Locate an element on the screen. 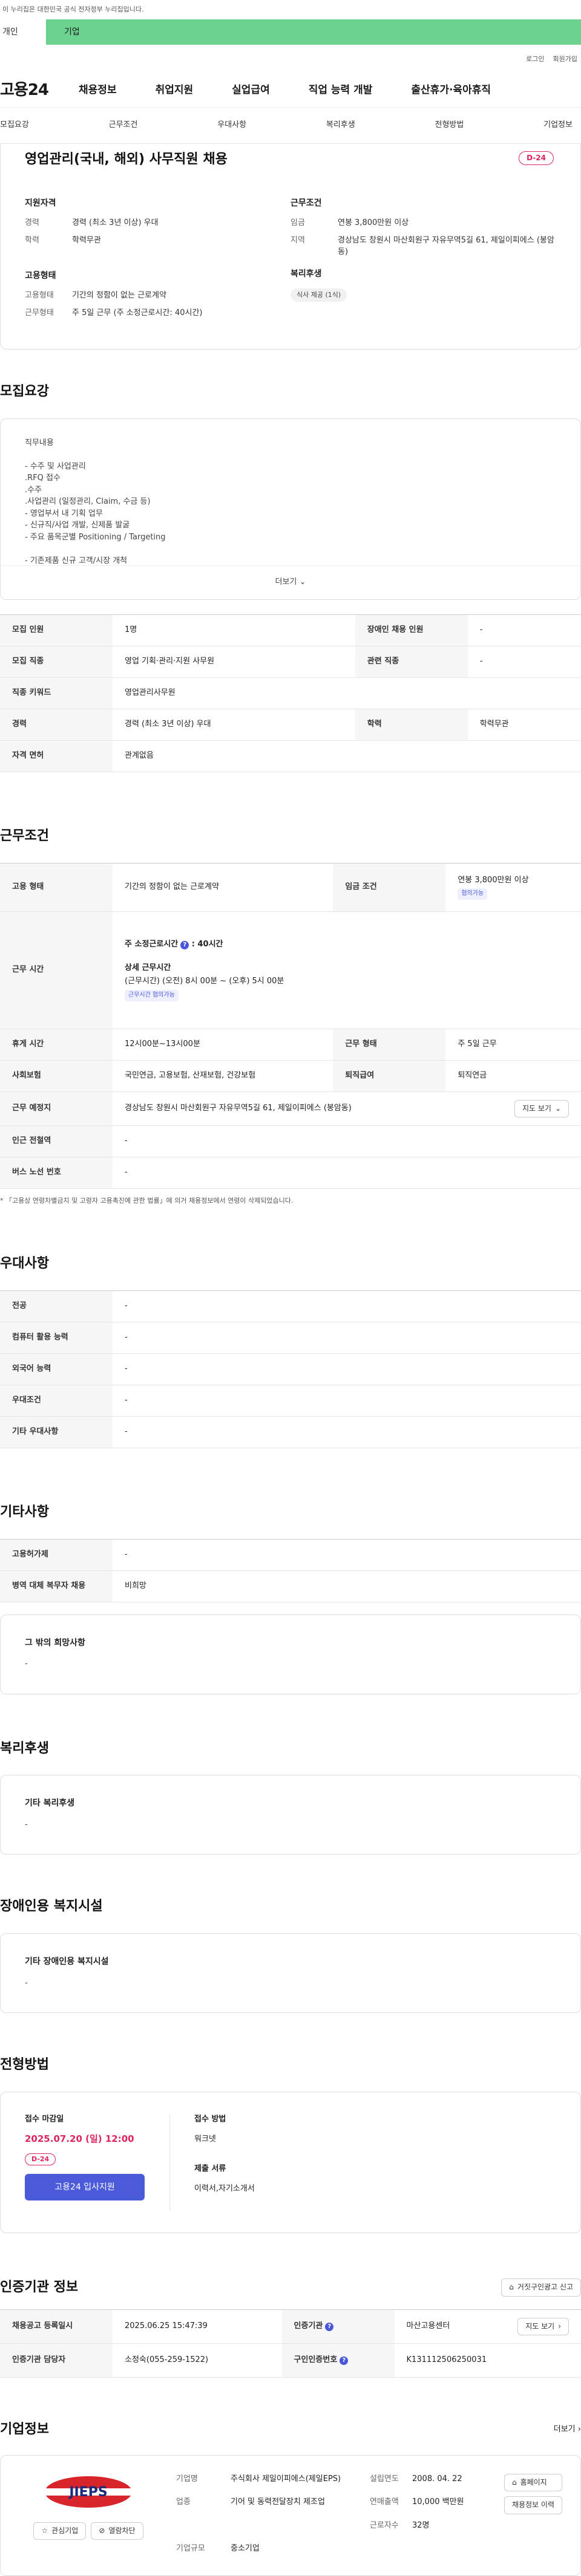  cell-key: 컴퓨터 활용 능력 is located at coordinates (56, 1338).